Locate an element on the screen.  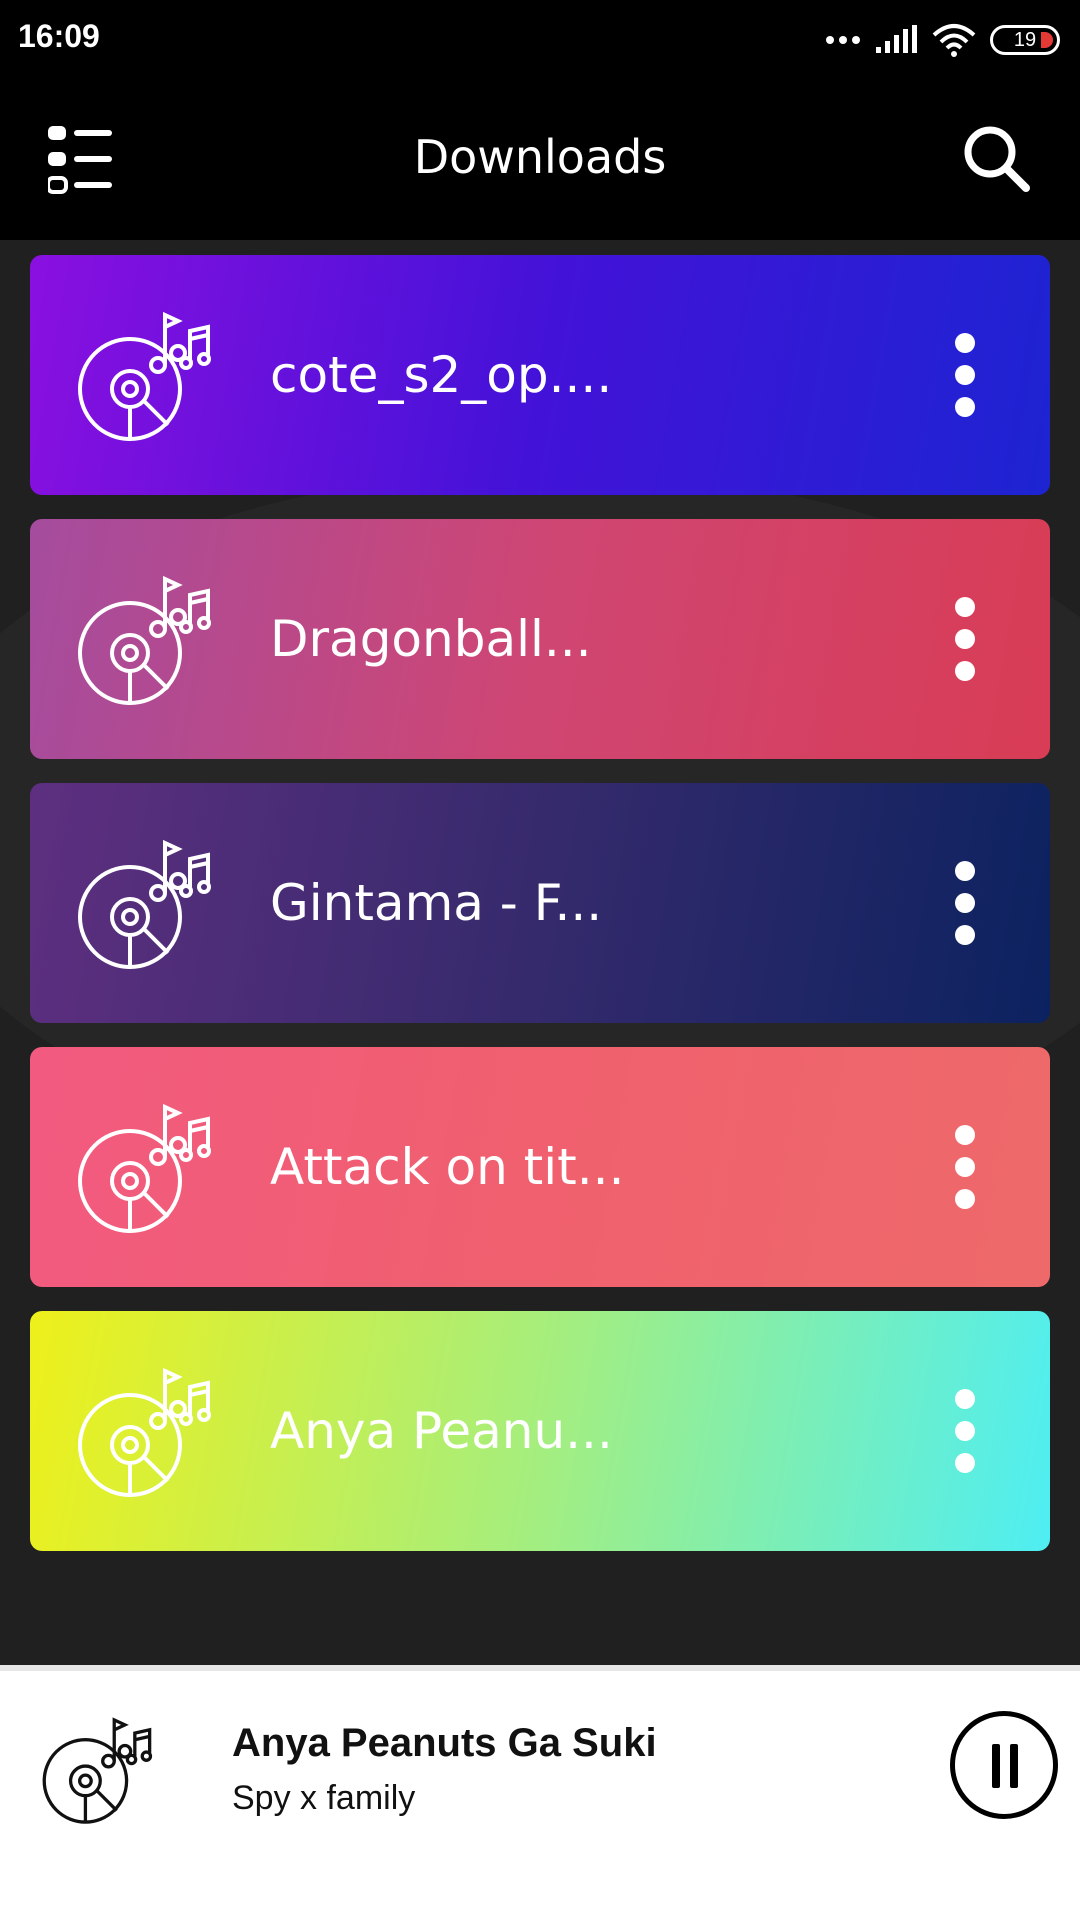
app-header: Downloads is located at coordinates (540, 160).